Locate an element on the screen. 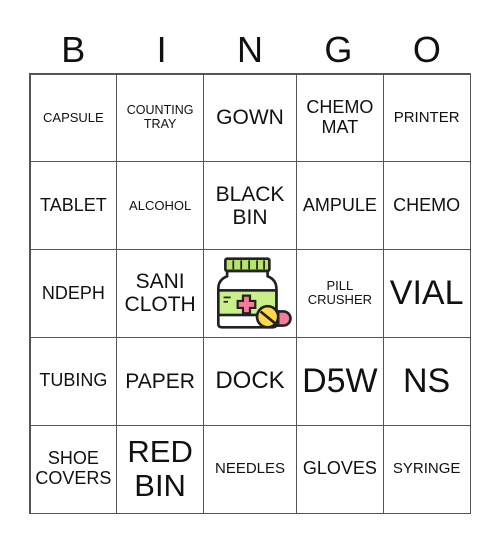  header-letter-g: G is located at coordinates (338, 49).